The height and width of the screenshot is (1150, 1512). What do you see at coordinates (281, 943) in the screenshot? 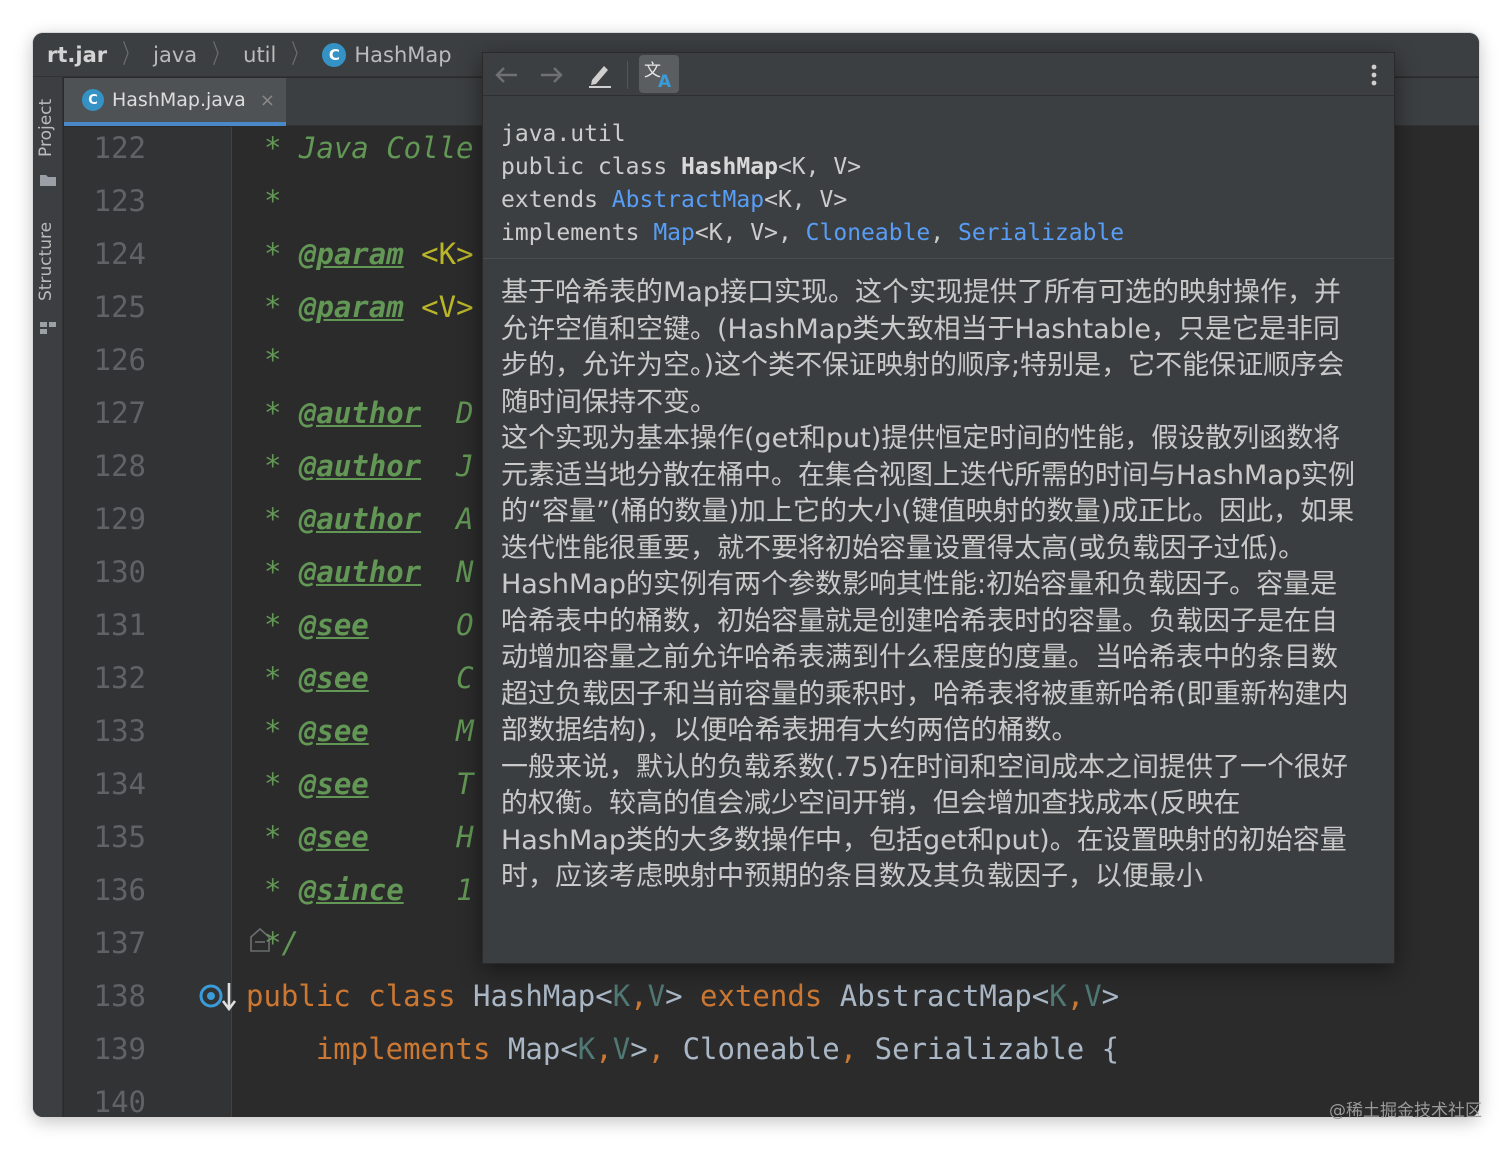
I see `code-line-137: */` at bounding box center [281, 943].